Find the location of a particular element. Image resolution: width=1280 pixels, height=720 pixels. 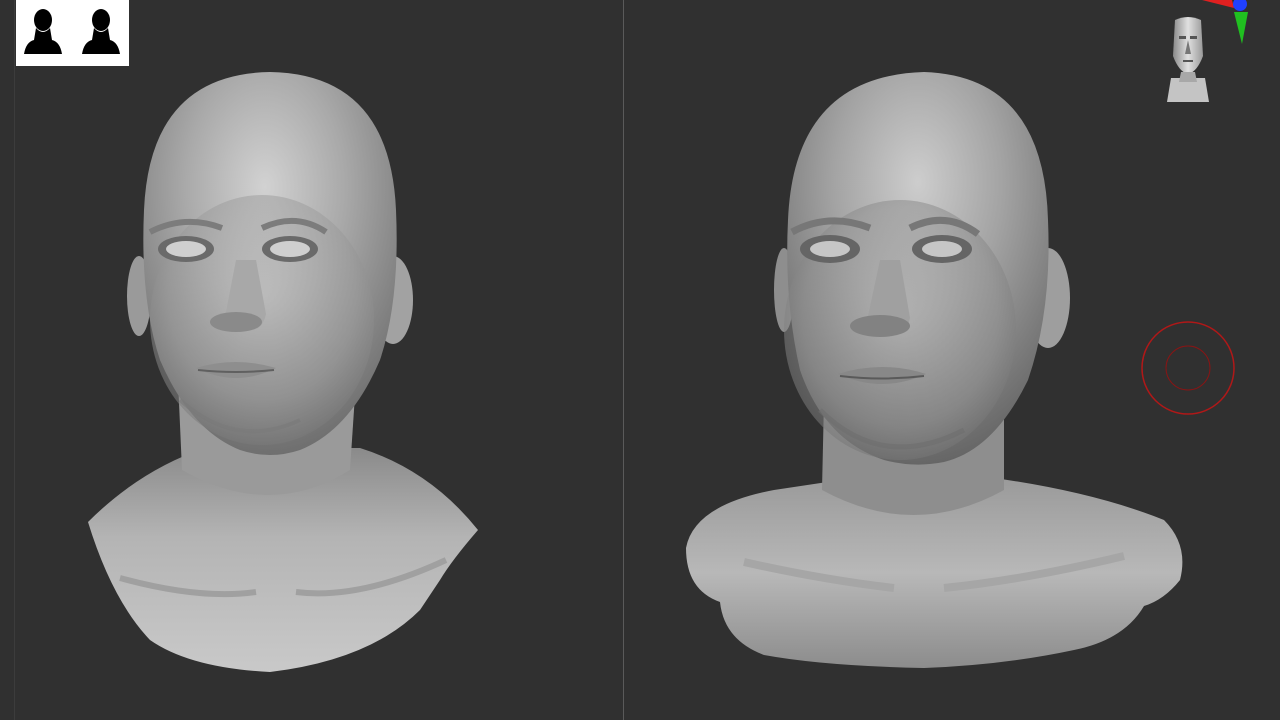

brush-cursor-icon is located at coordinates (1188, 368).